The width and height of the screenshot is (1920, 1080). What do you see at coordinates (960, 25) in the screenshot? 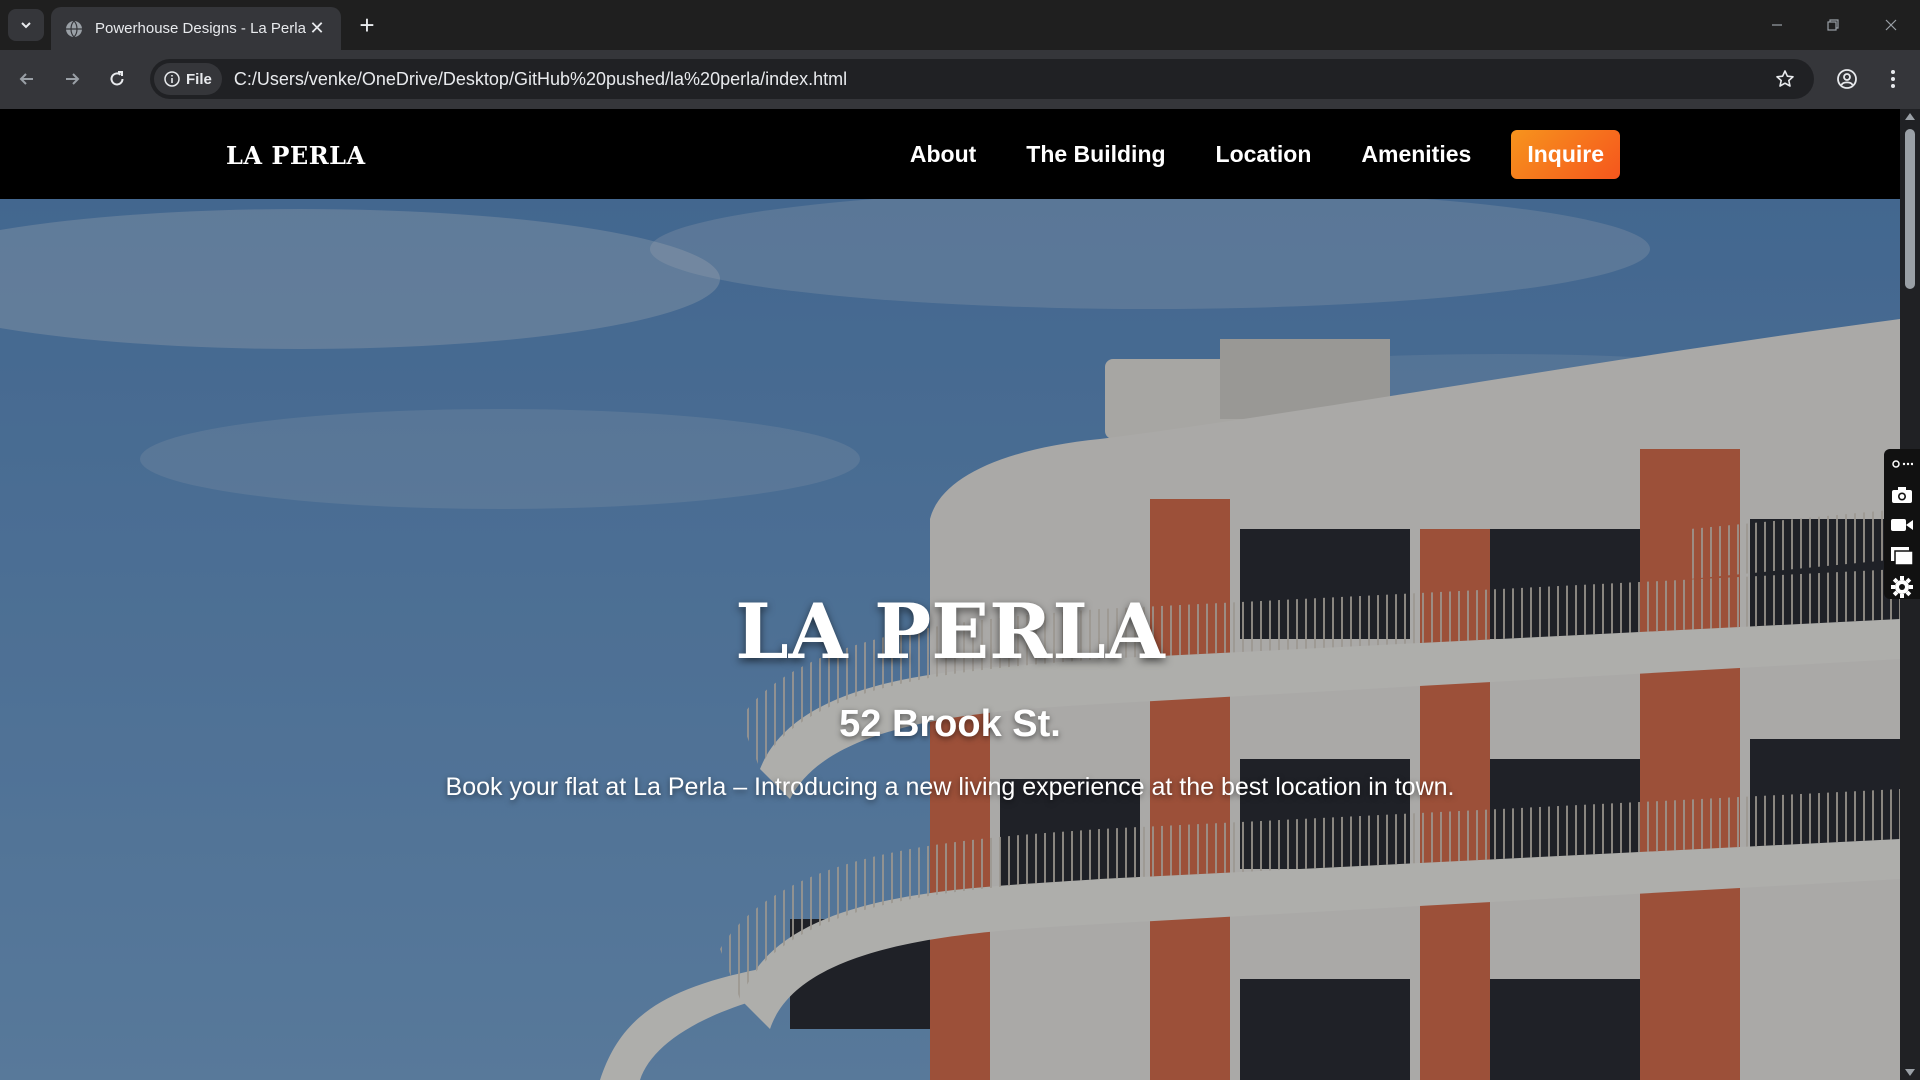
I see `tab-strip: Powerhouse Designs - La Perla ✕ +` at bounding box center [960, 25].